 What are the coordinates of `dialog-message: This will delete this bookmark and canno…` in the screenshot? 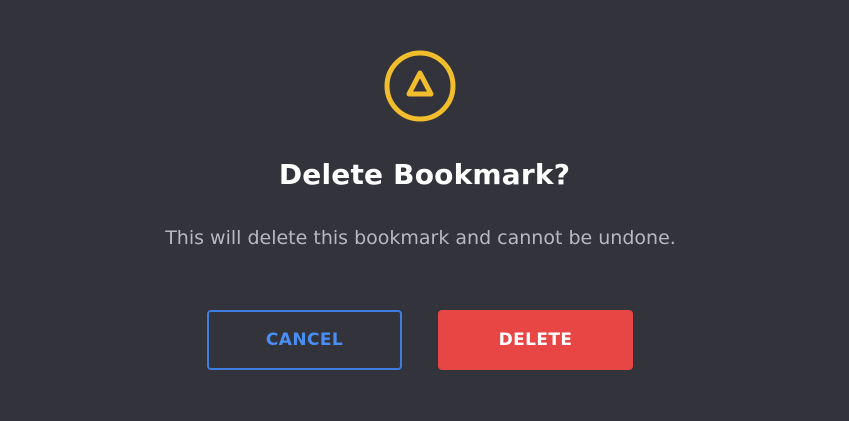 It's located at (420, 238).